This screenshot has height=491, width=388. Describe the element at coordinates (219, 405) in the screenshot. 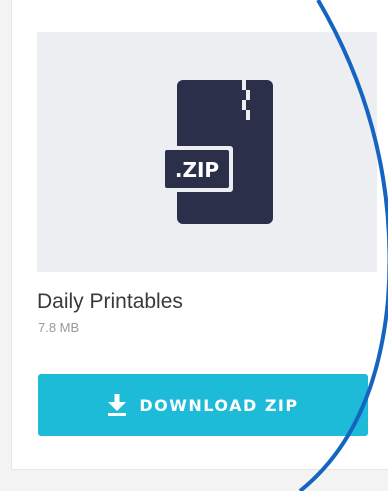

I see `download-button-label: DOWNLOAD ZIP` at that location.